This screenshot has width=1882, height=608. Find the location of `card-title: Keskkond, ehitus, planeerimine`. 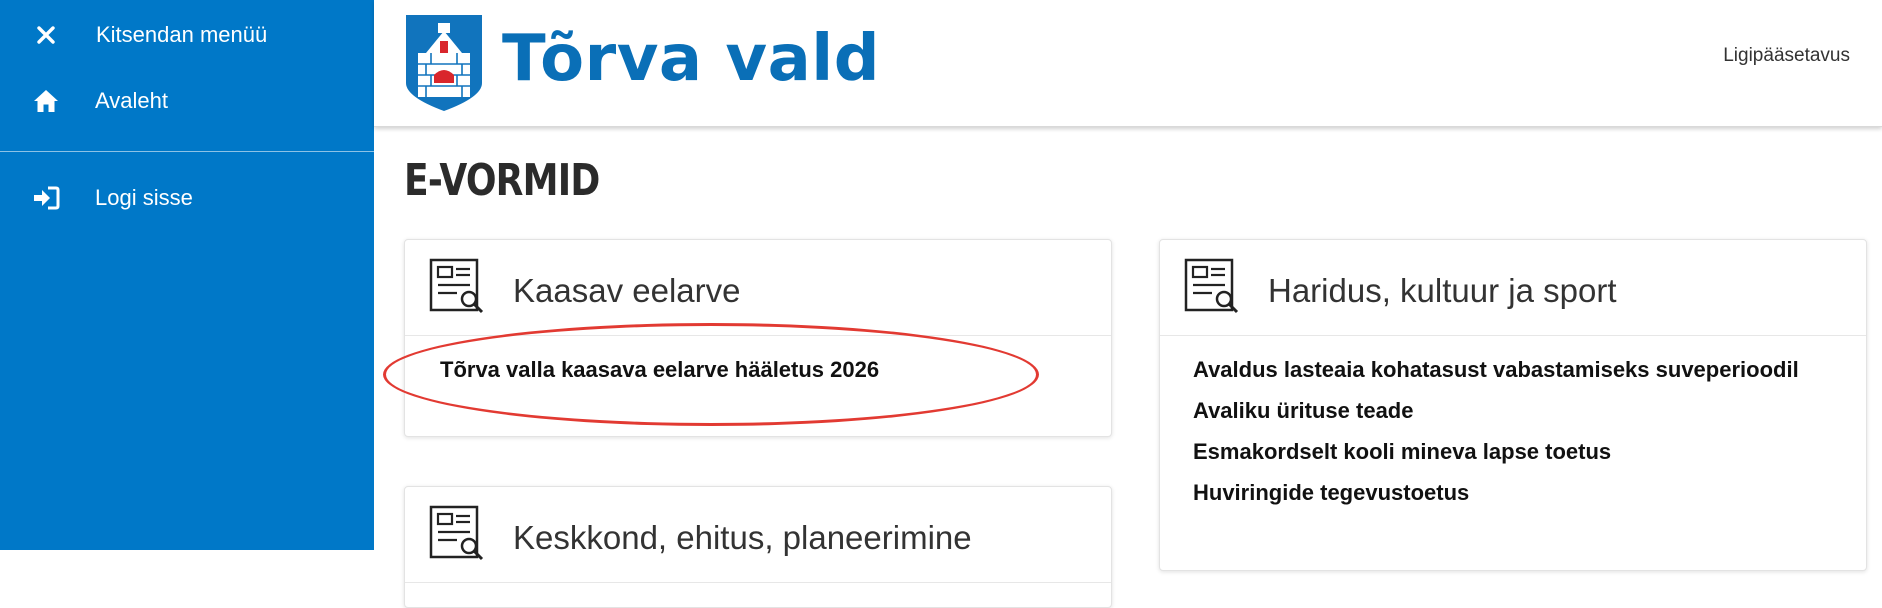

card-title: Keskkond, ehitus, planeerimine is located at coordinates (742, 537).